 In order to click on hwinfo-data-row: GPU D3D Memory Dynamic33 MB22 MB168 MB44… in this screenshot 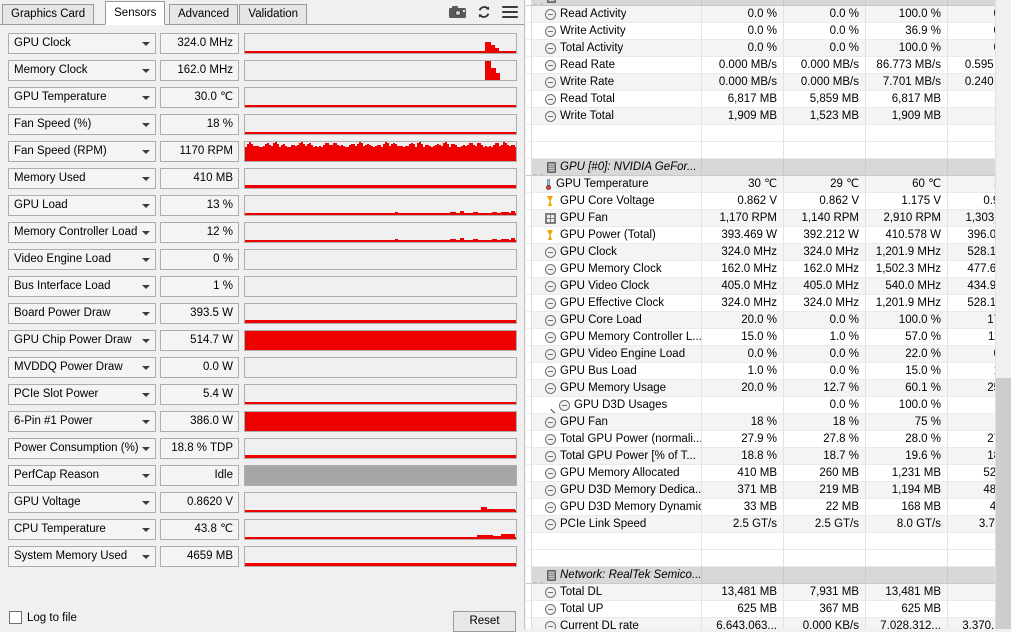, I will do `click(768, 507)`.